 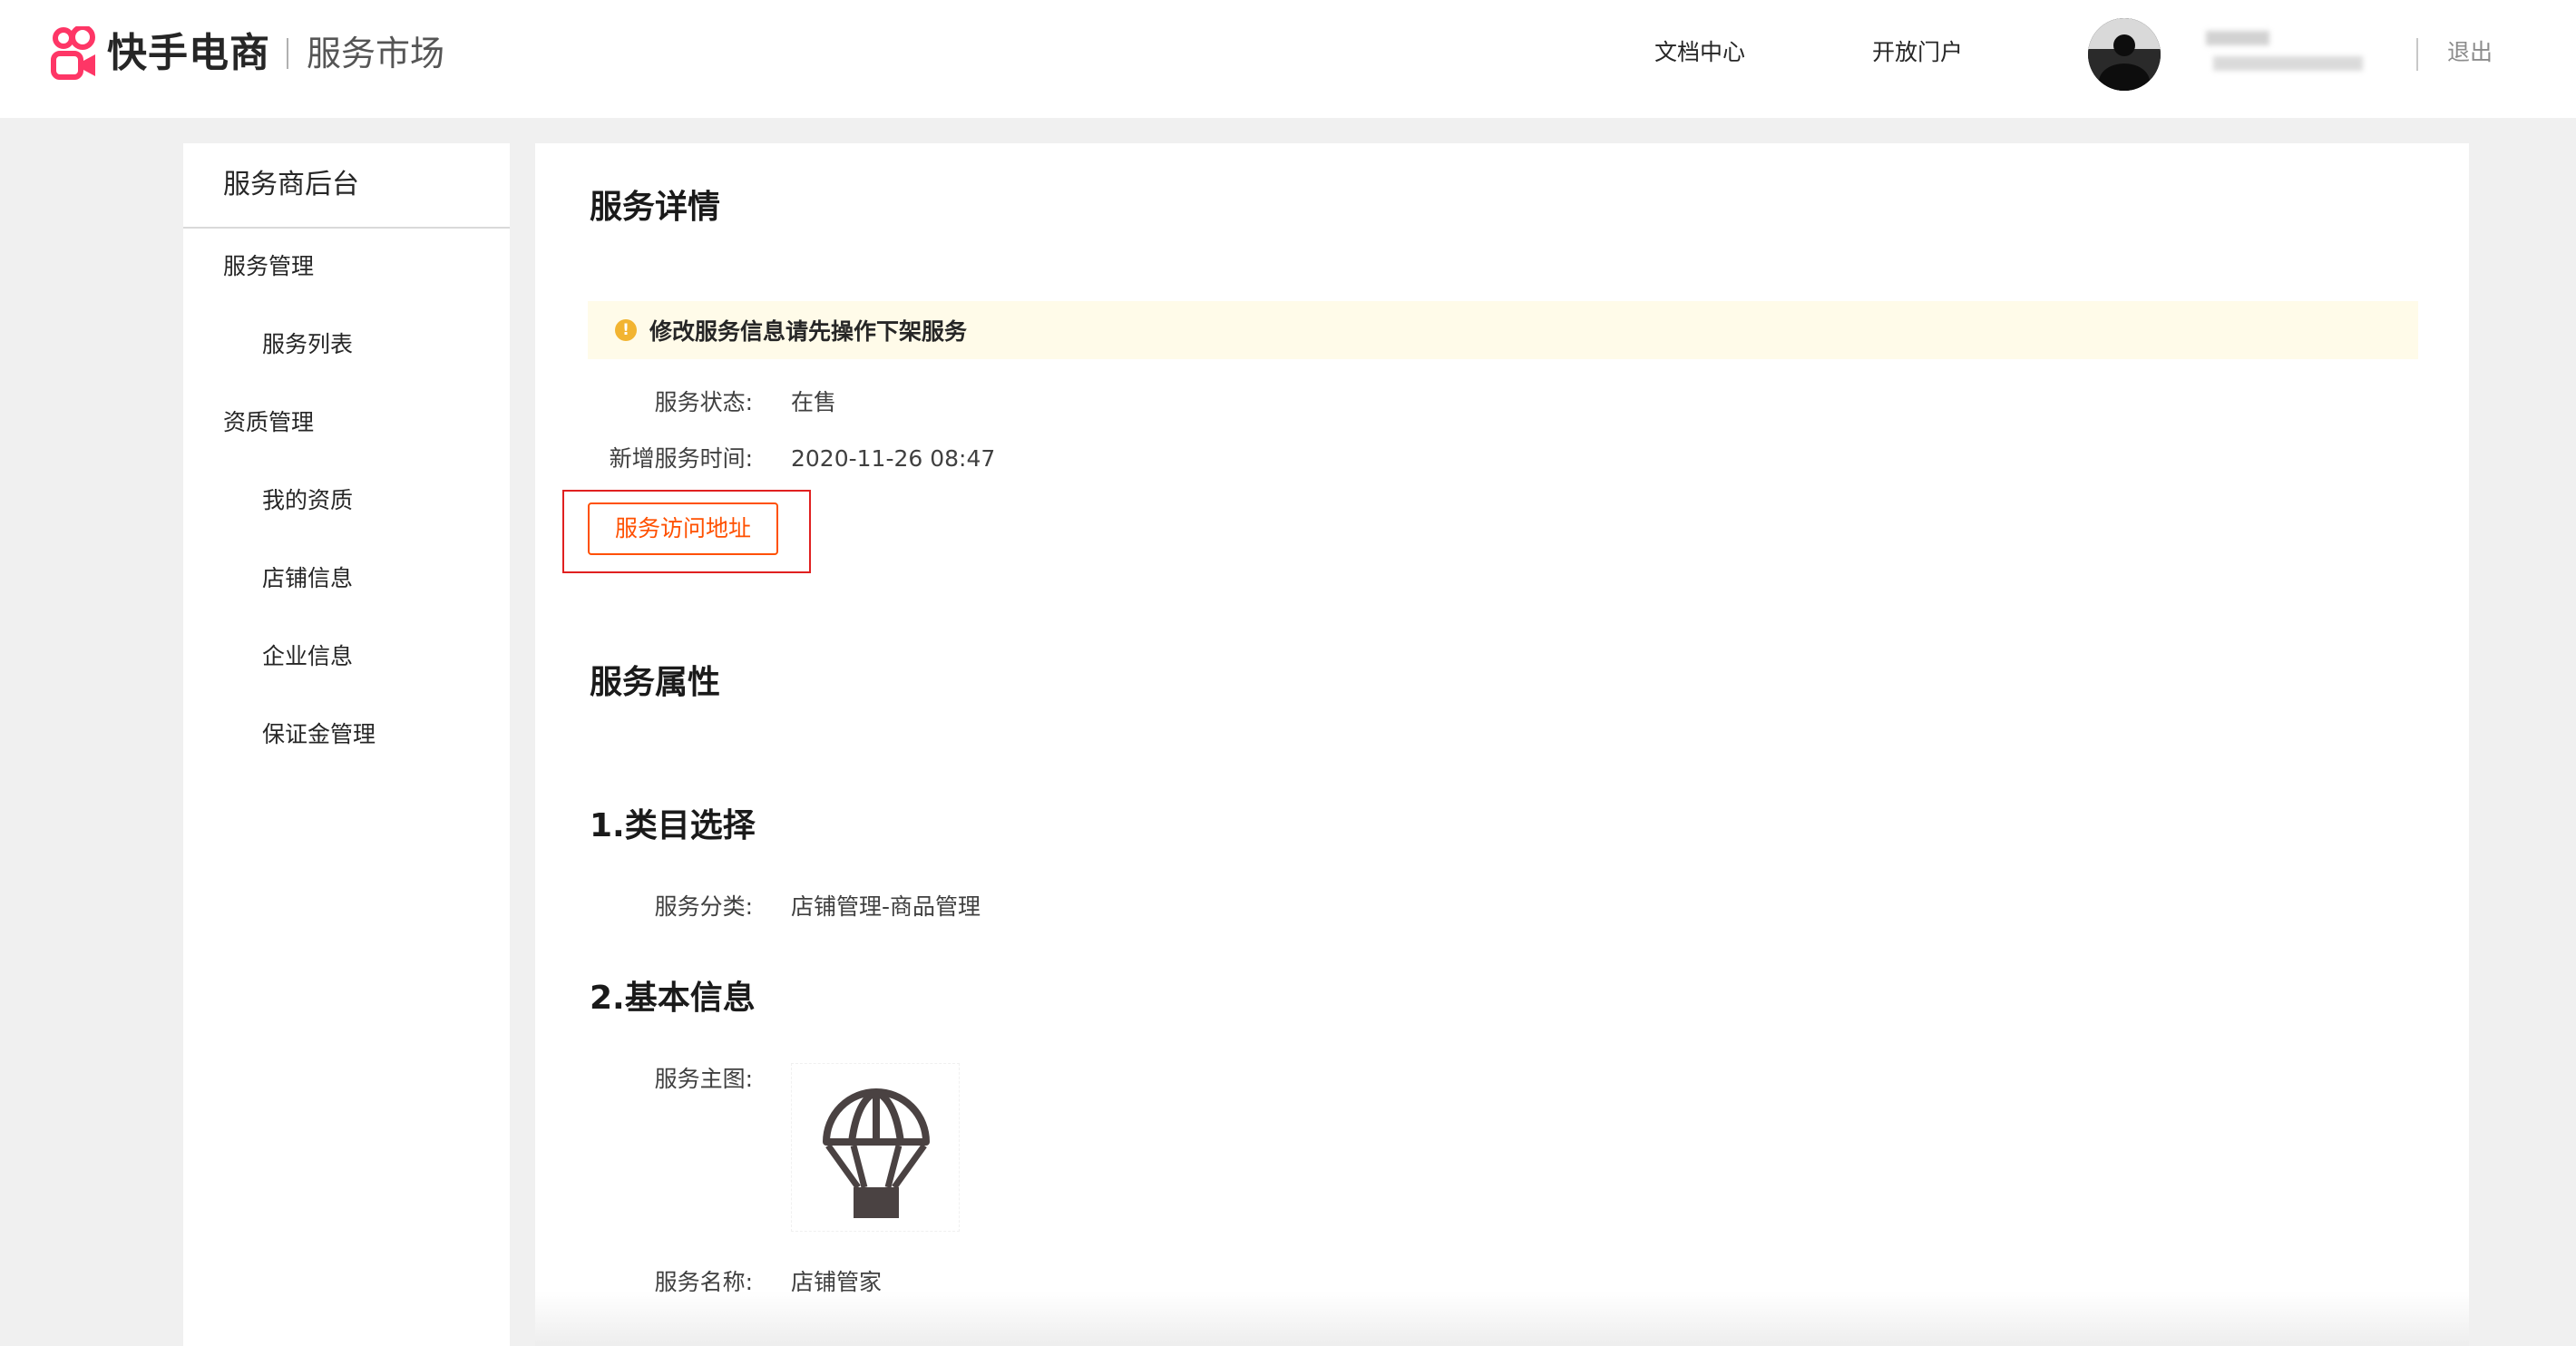 I want to click on basic-info-section-title: 2.基本信息, so click(x=673, y=999).